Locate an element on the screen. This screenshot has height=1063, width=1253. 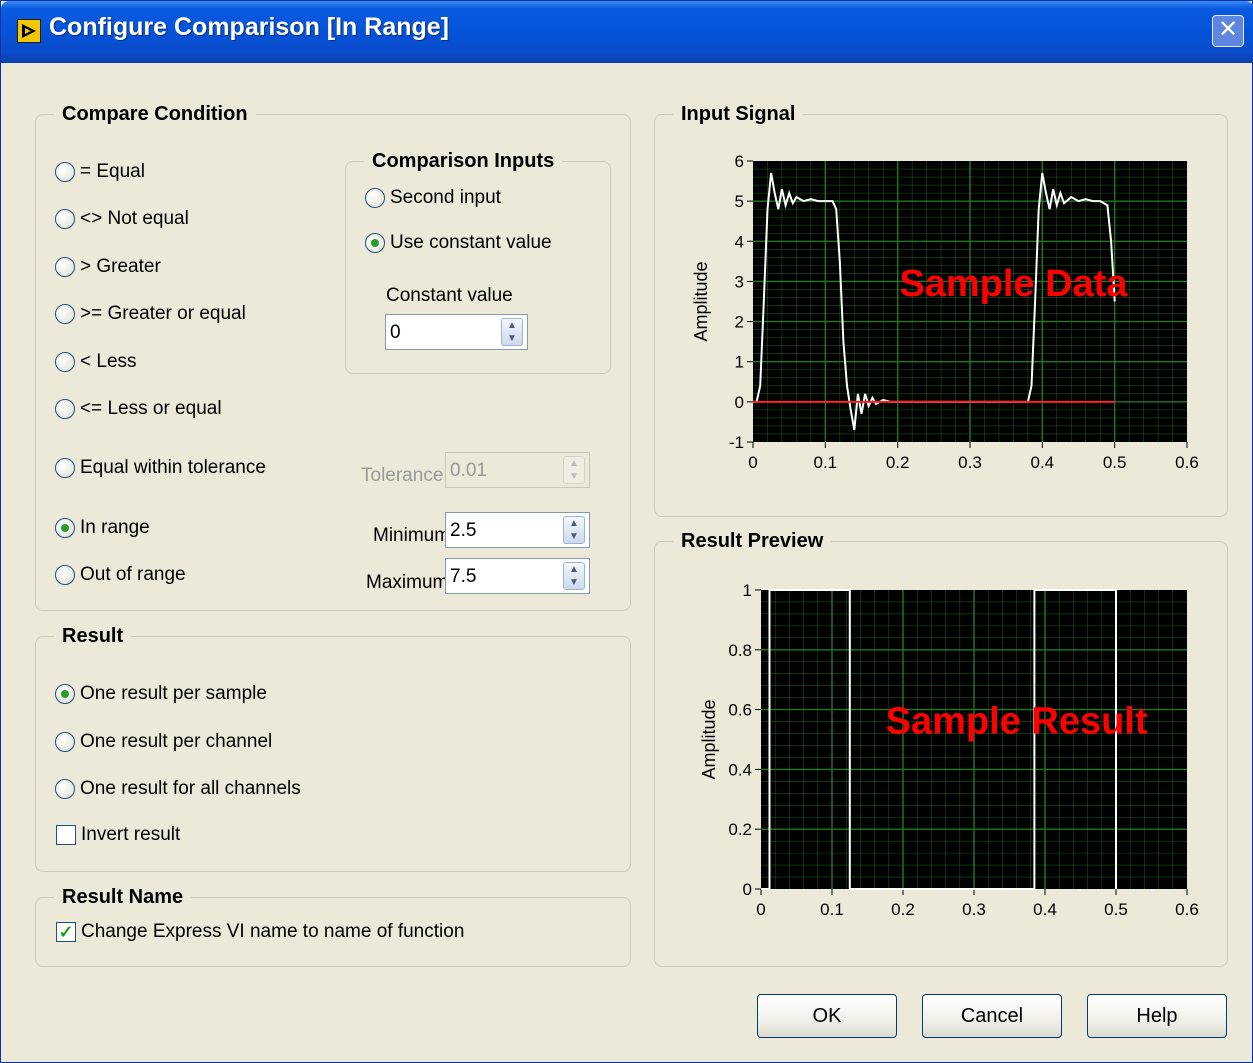
help-button: Help is located at coordinates (1157, 1016).